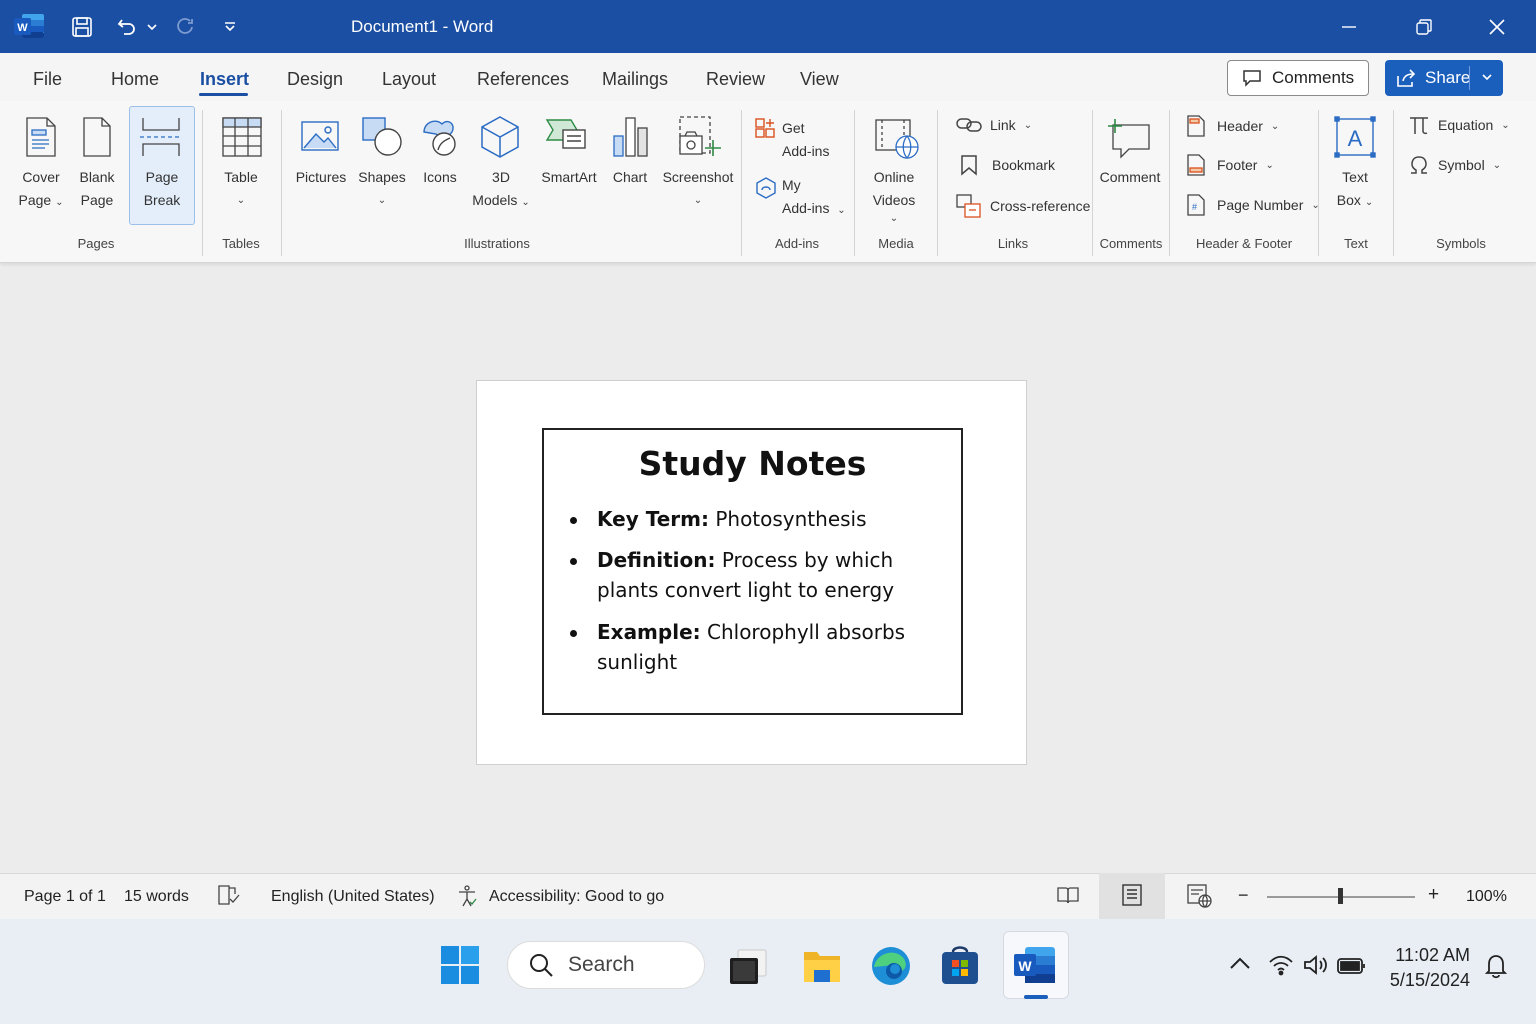 Image resolution: width=1536 pixels, height=1024 pixels. Describe the element at coordinates (1196, 126) in the screenshot. I see `header-icon` at that location.